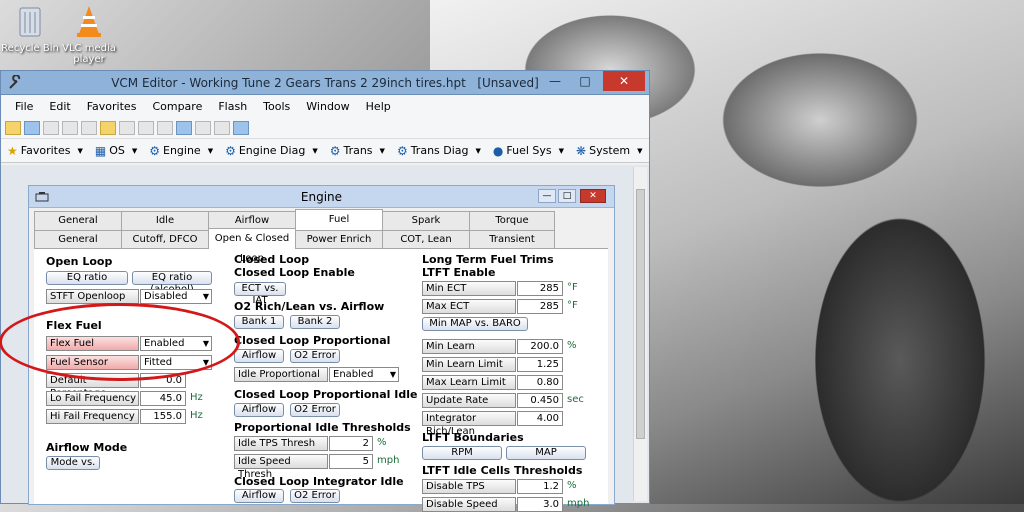 The height and width of the screenshot is (512, 1024). What do you see at coordinates (426, 220) in the screenshot?
I see `tab-spark: Spark` at bounding box center [426, 220].